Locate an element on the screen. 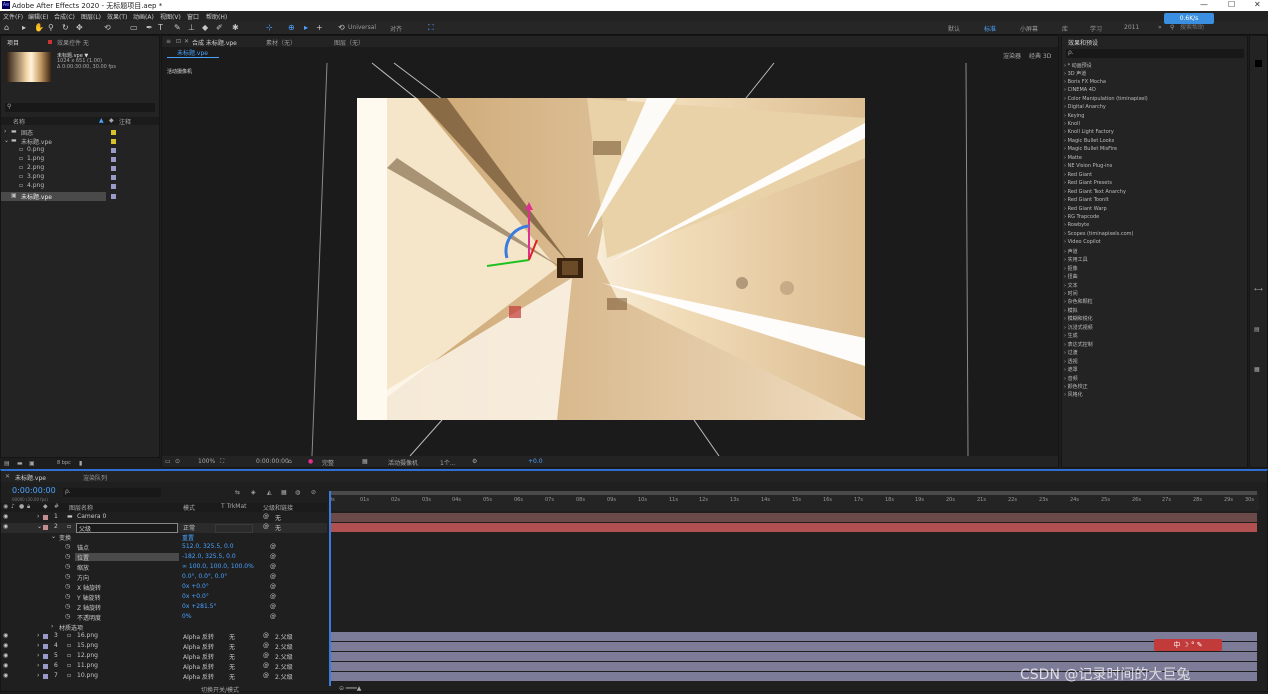  effect-category: › 3D 声道 is located at coordinates (1075, 73).